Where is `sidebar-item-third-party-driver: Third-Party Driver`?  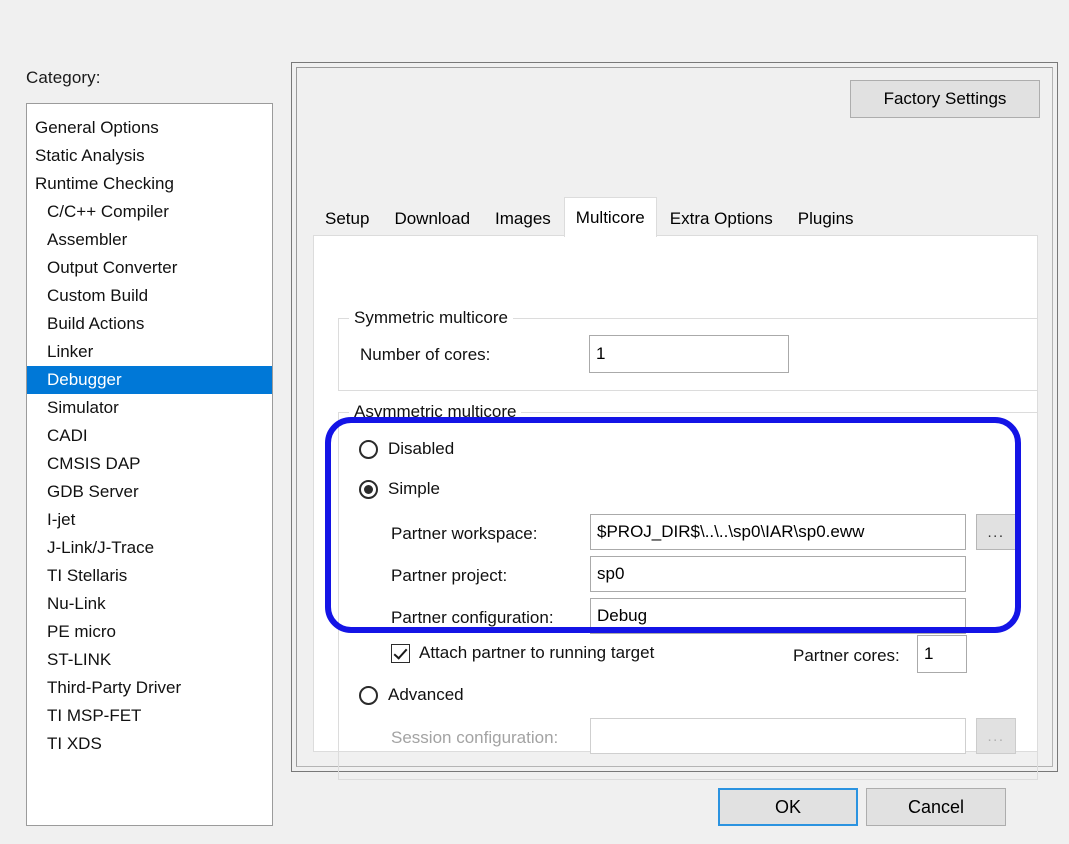
sidebar-item-third-party-driver: Third-Party Driver is located at coordinates (149, 688).